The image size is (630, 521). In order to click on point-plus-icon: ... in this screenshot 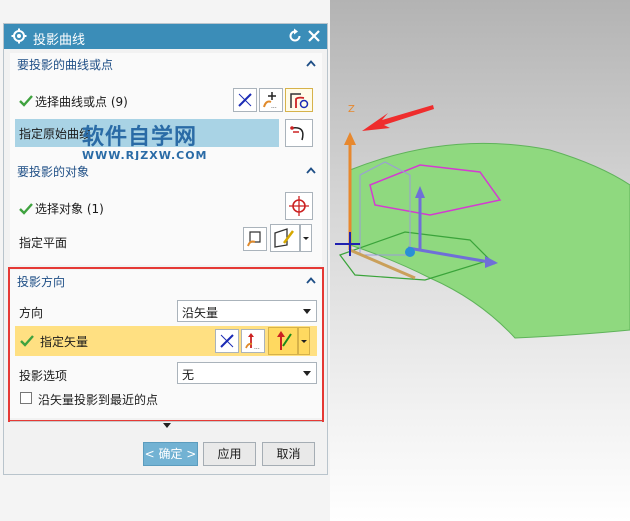, I will do `click(270, 100)`.